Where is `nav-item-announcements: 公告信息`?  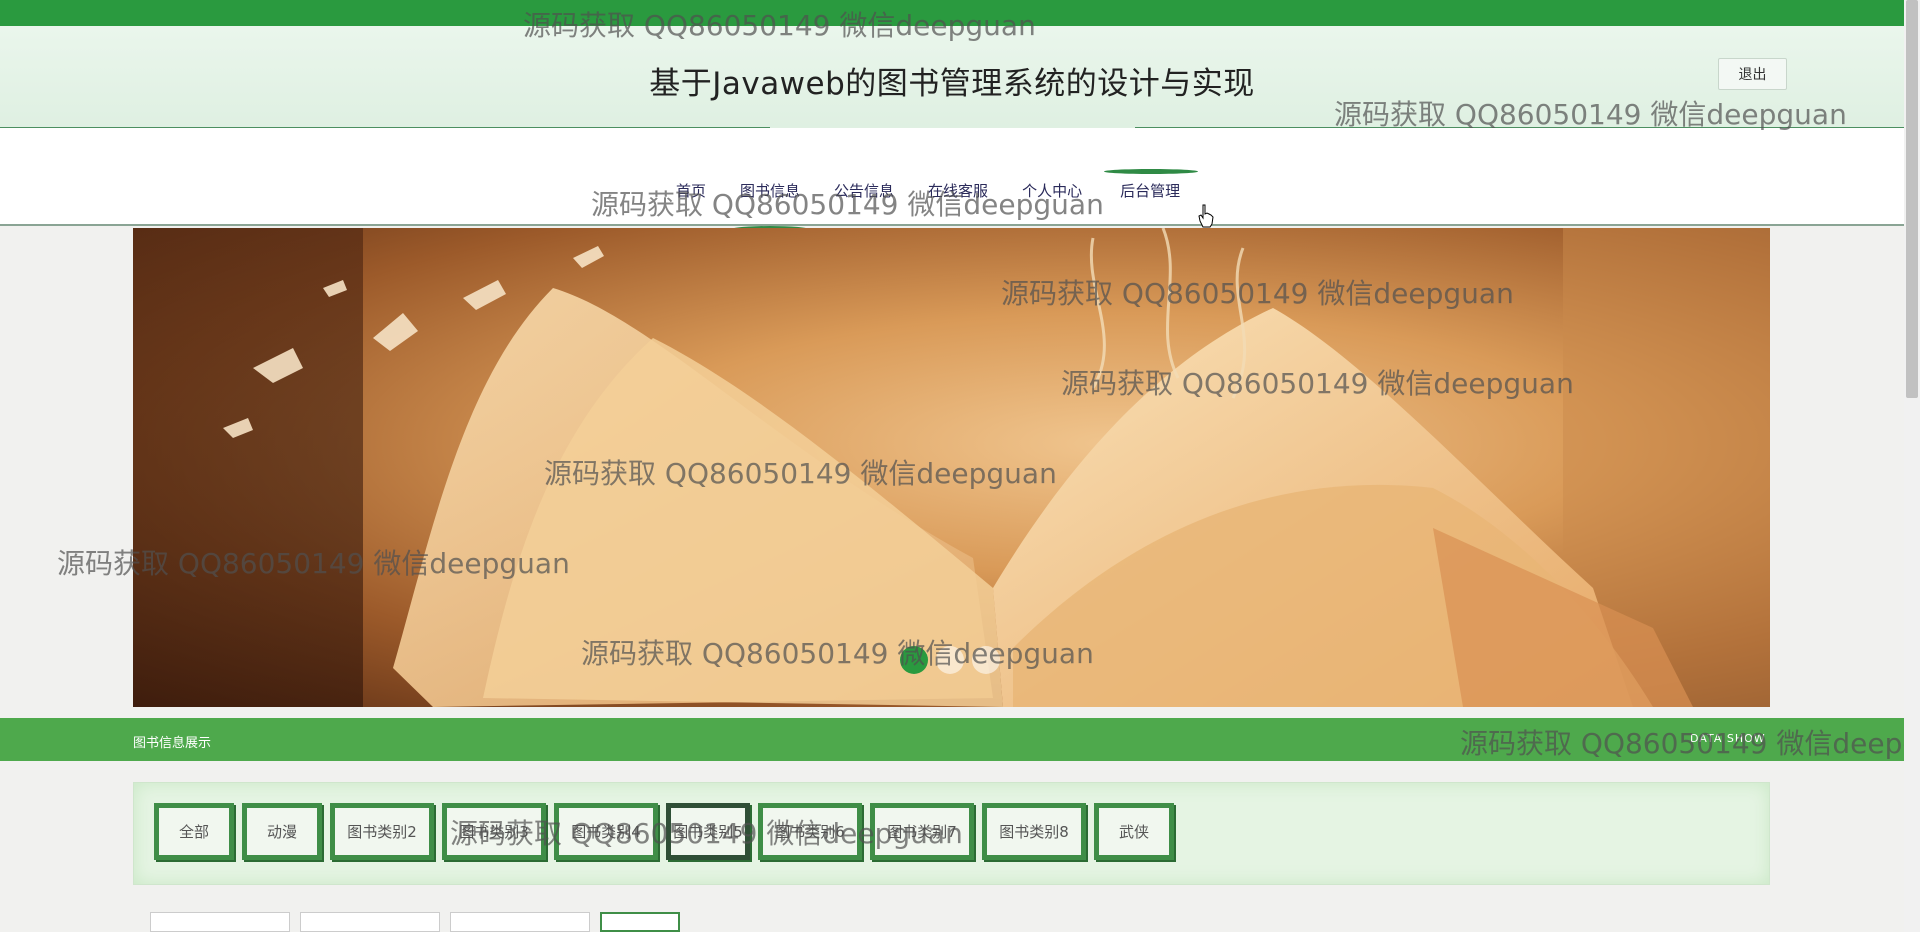
nav-item-announcements: 公告信息 is located at coordinates (864, 190).